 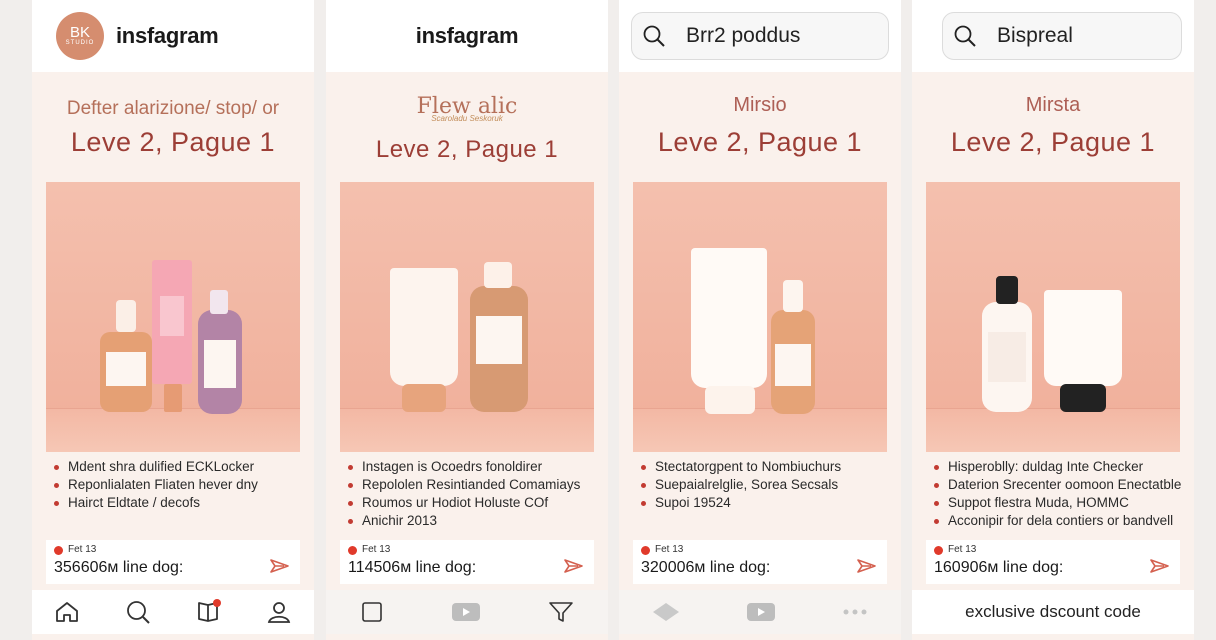 I want to click on list-item: Suepaialrelglie, Sorea Secsals, so click(x=768, y=485).